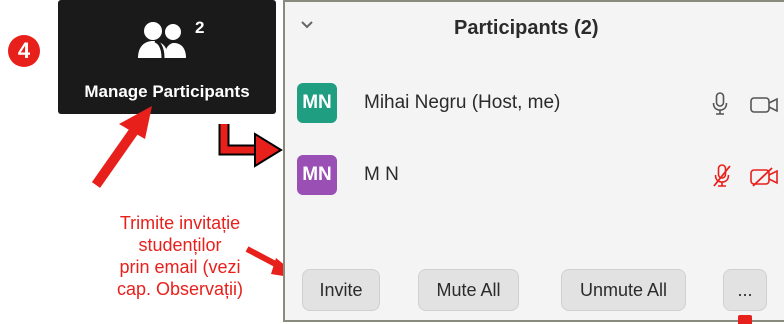 Image resolution: width=784 pixels, height=324 pixels. Describe the element at coordinates (121, 147) in the screenshot. I see `up-arrow-annotation` at that location.